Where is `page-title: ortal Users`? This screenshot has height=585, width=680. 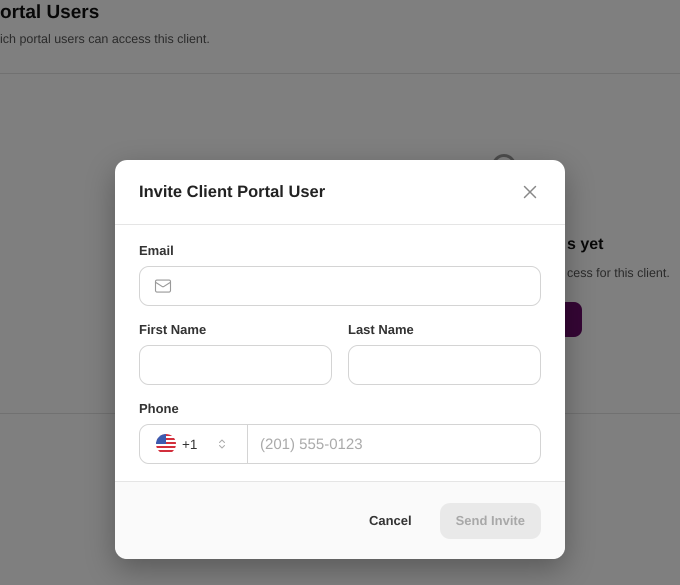
page-title: ortal Users is located at coordinates (50, 13).